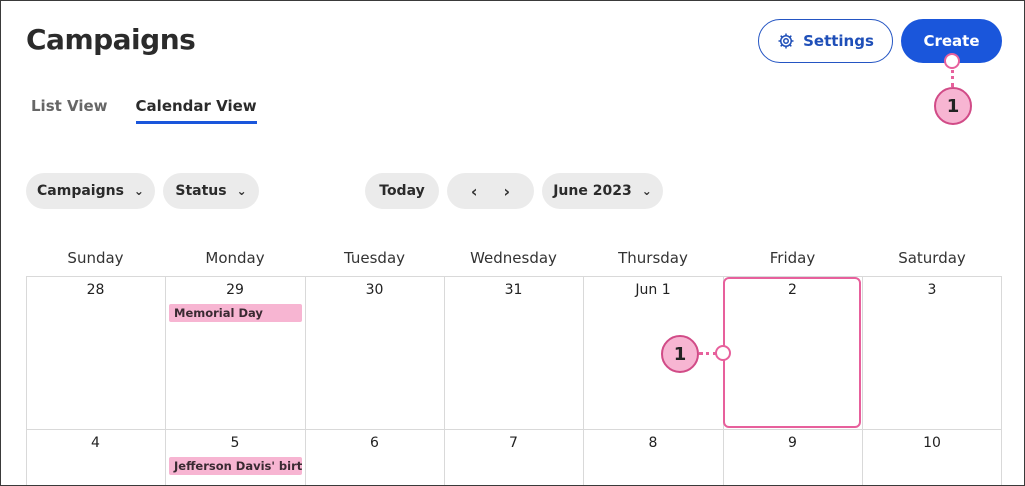 The image size is (1025, 486). I want to click on month-label: June 2023, so click(592, 191).